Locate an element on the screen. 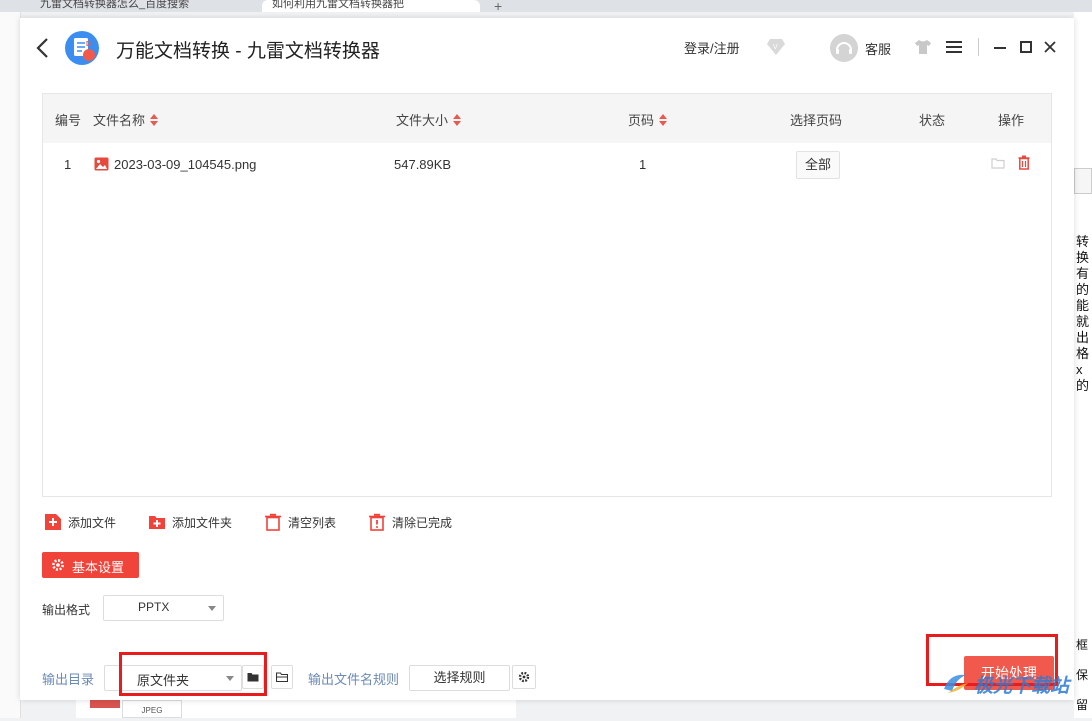 This screenshot has width=1092, height=721. output-dir-value: 原文件夹 is located at coordinates (163, 680).